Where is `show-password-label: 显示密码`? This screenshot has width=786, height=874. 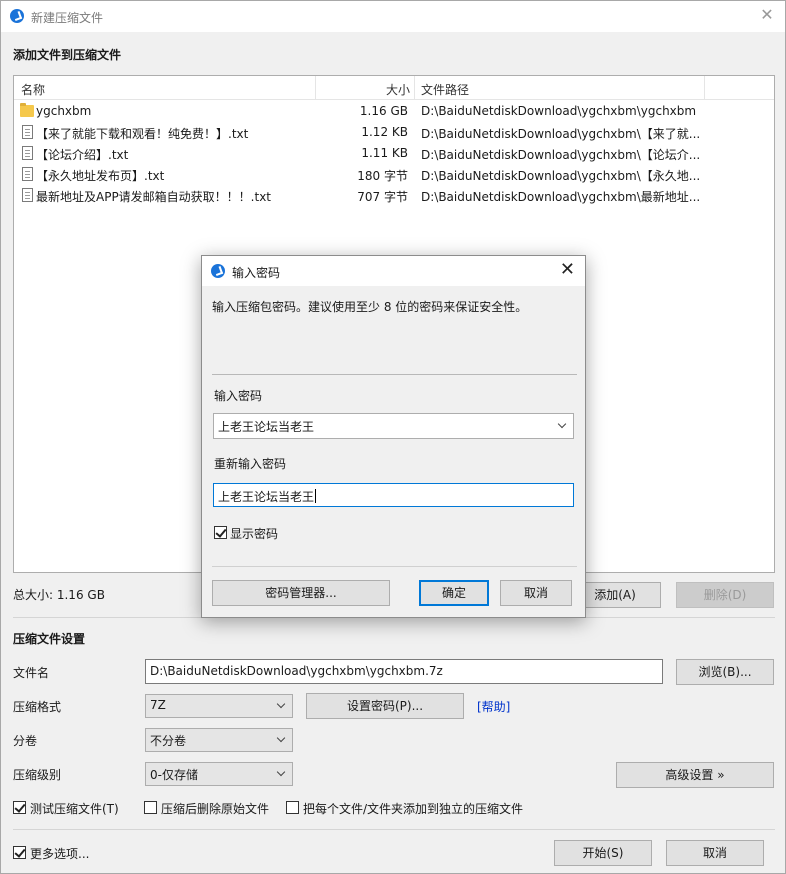 show-password-label: 显示密码 is located at coordinates (254, 533).